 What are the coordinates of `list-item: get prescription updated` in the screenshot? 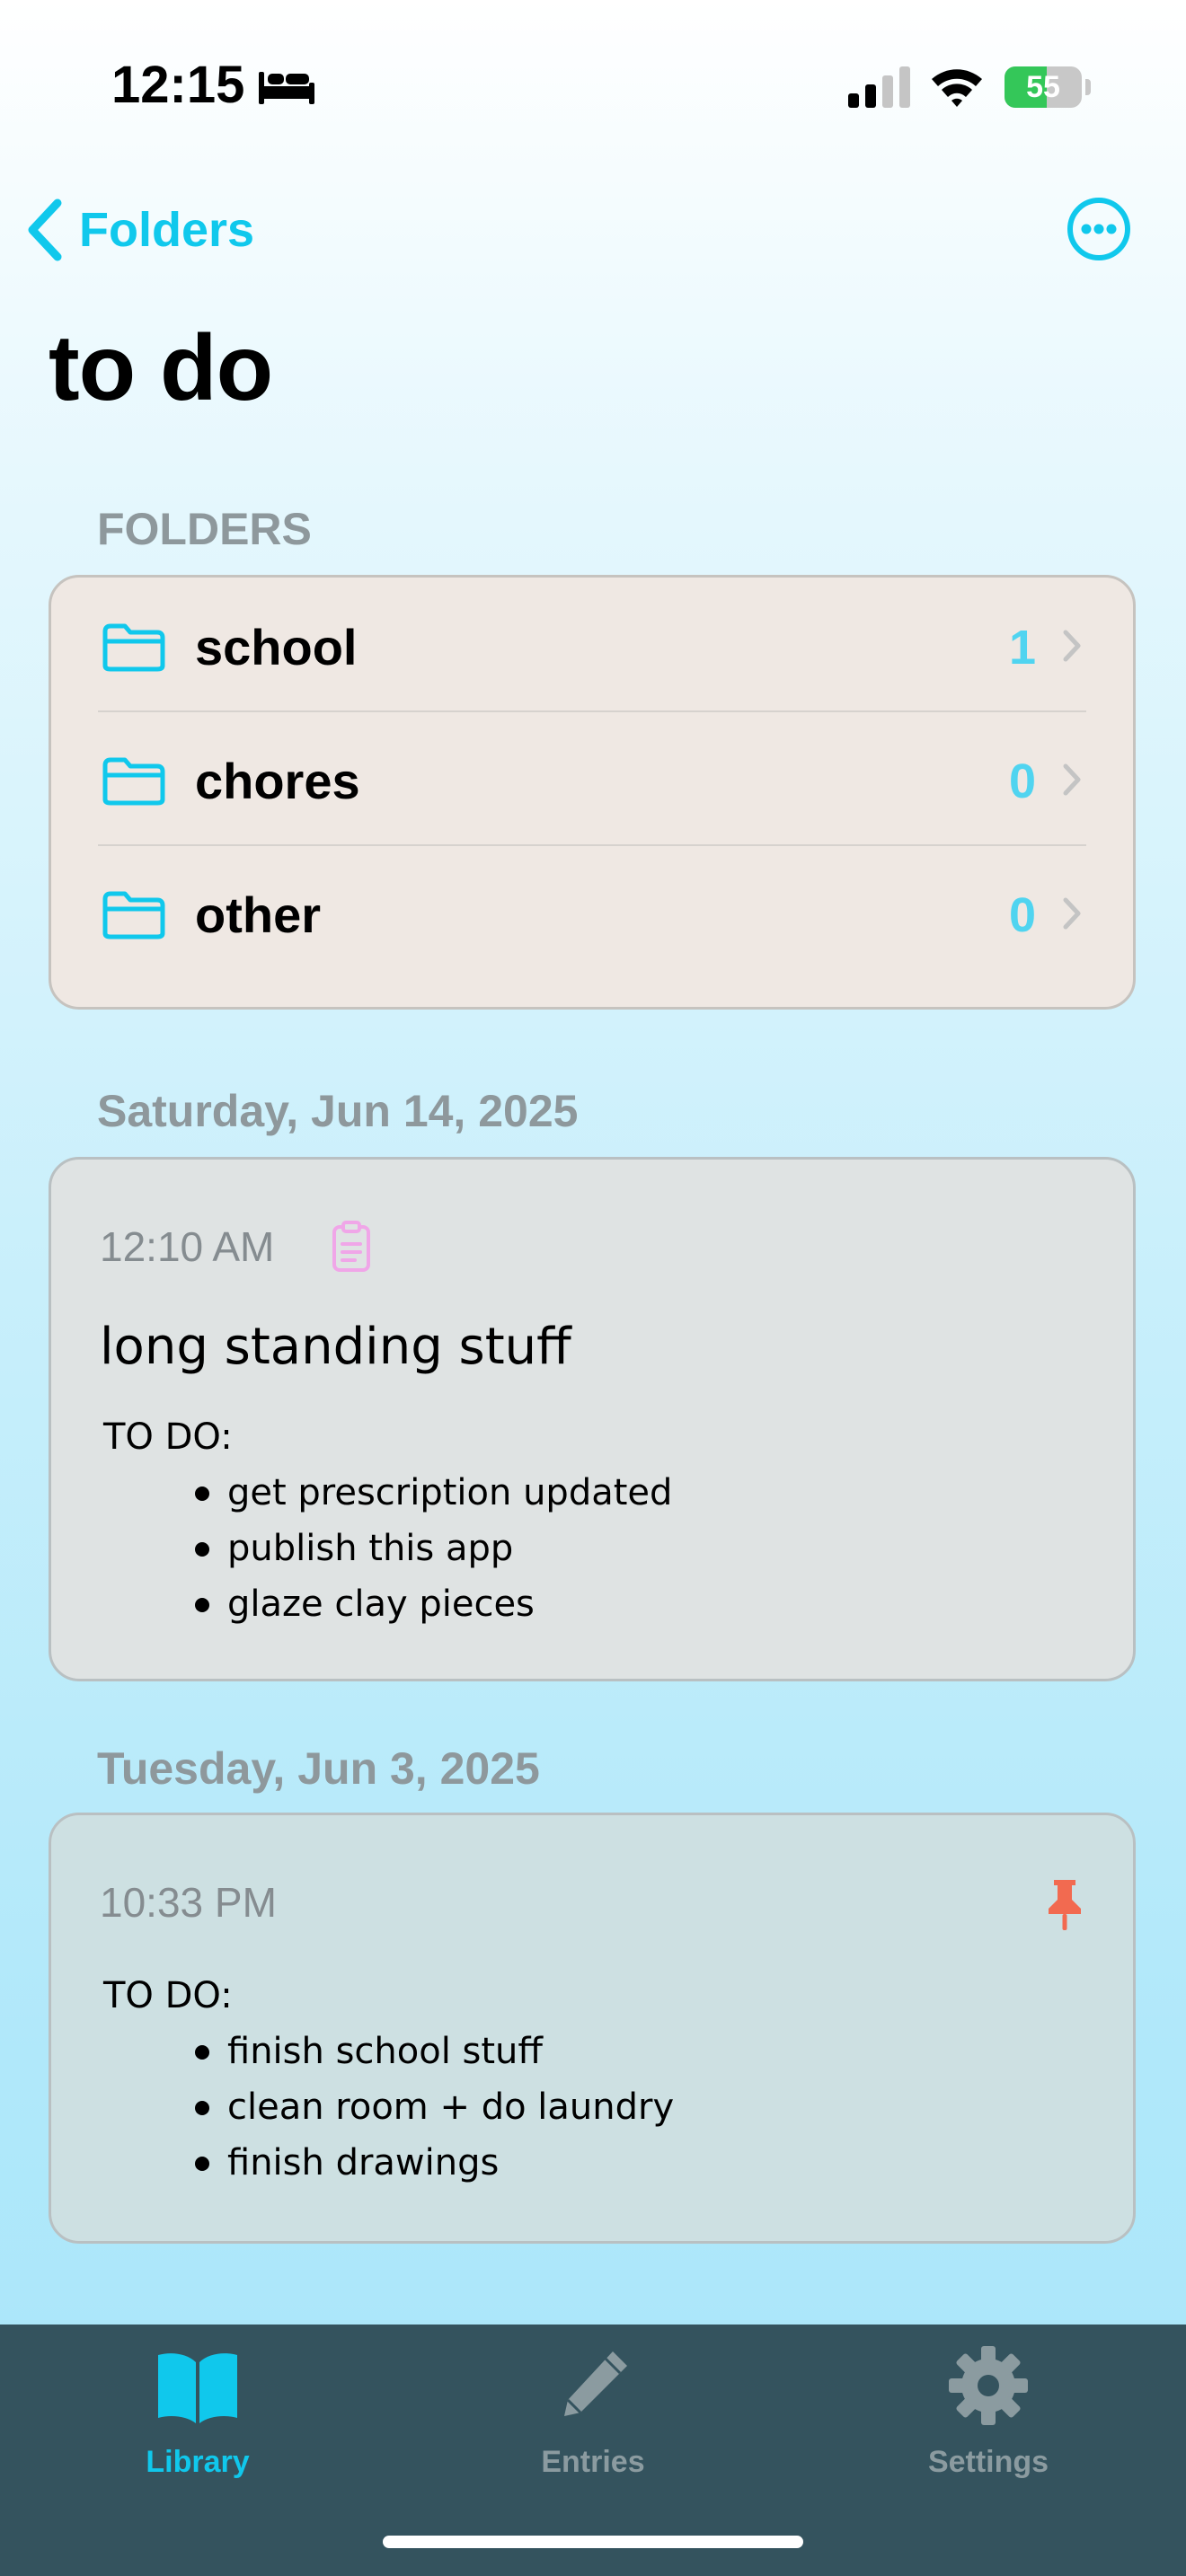 It's located at (433, 1493).